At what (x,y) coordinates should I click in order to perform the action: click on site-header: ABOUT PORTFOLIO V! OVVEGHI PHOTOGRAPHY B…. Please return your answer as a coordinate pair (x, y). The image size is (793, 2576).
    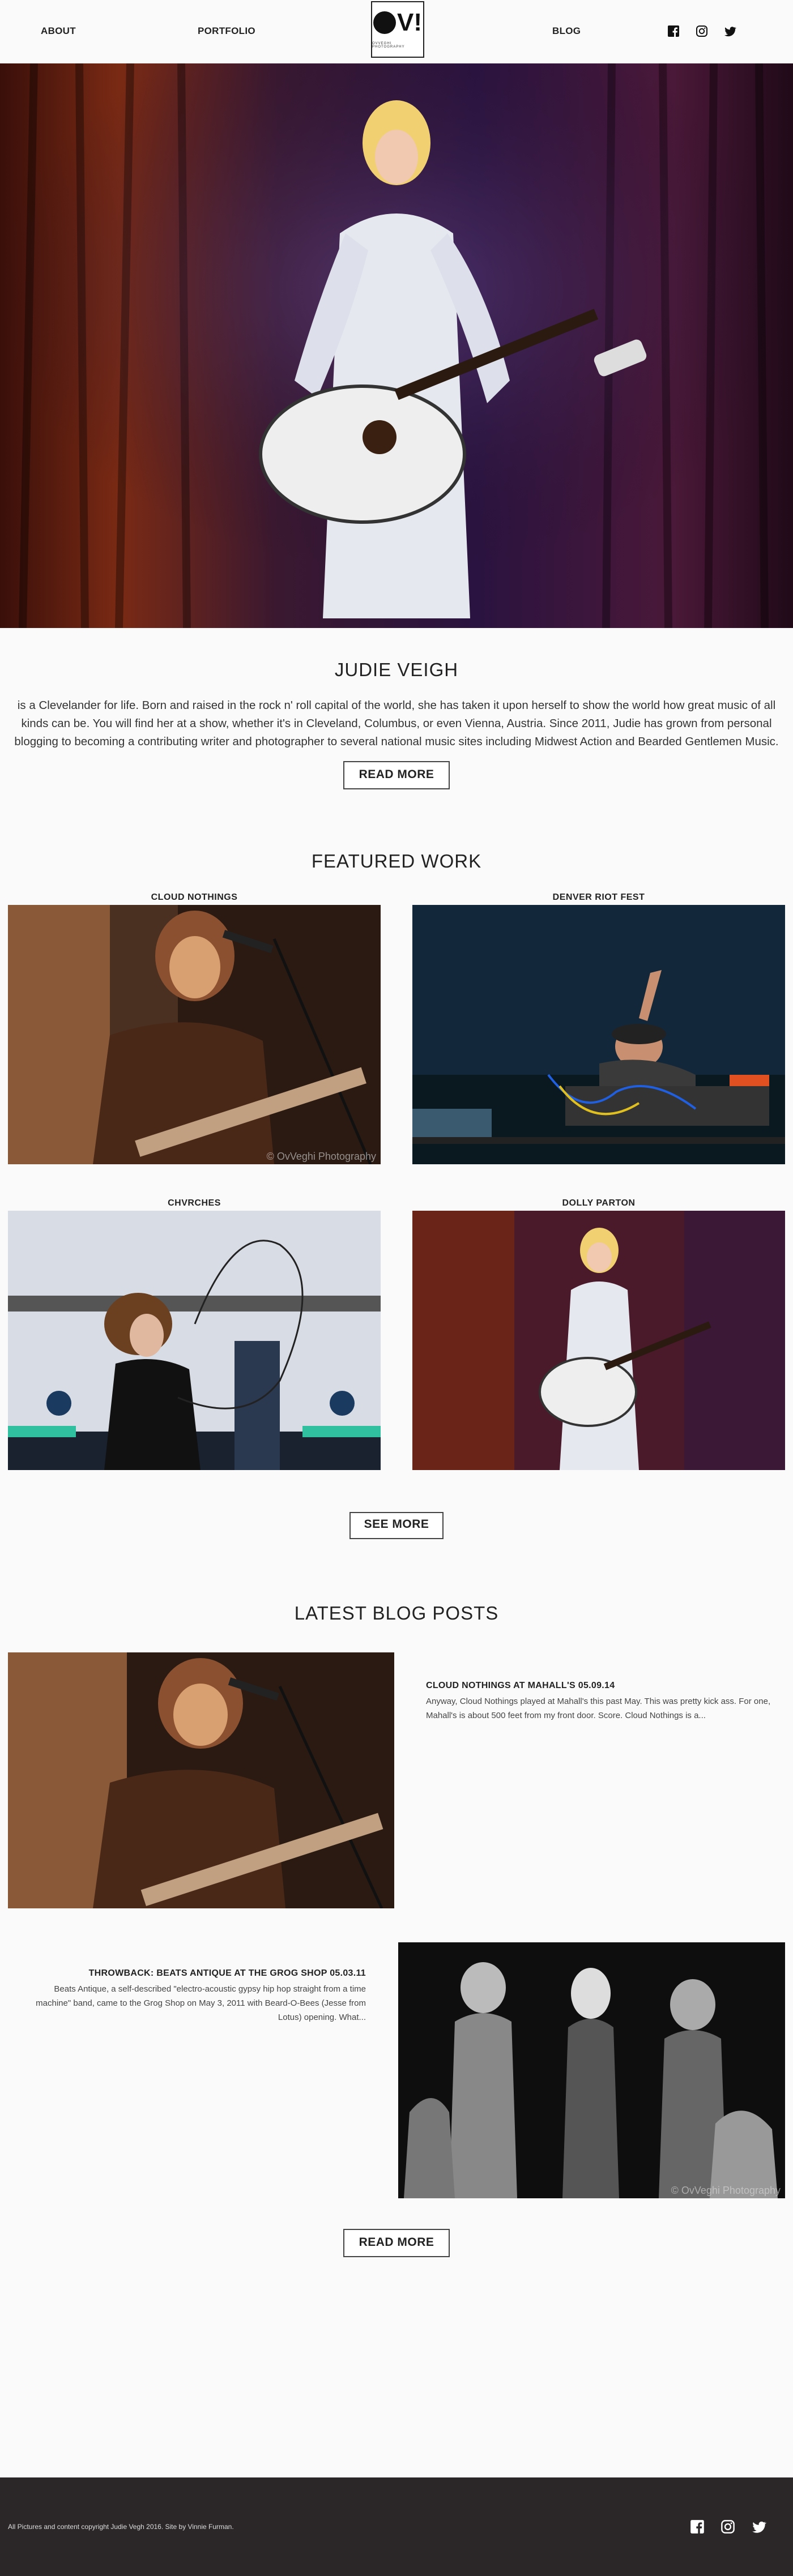
    Looking at the image, I should click on (396, 32).